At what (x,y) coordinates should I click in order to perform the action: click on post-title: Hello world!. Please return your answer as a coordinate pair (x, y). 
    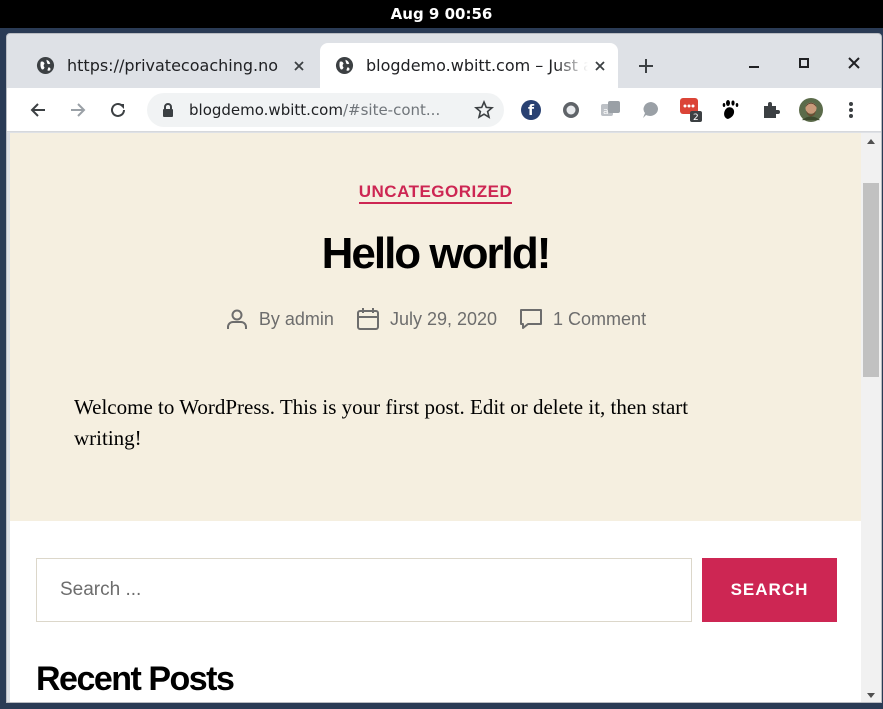
    Looking at the image, I should click on (436, 253).